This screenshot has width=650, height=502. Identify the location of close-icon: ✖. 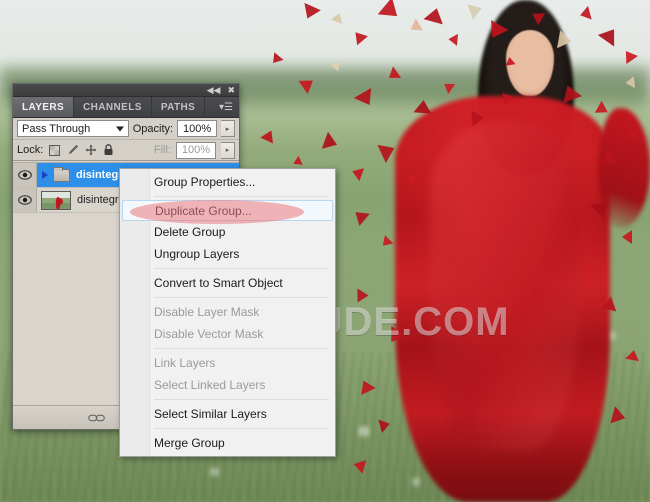
(231, 90).